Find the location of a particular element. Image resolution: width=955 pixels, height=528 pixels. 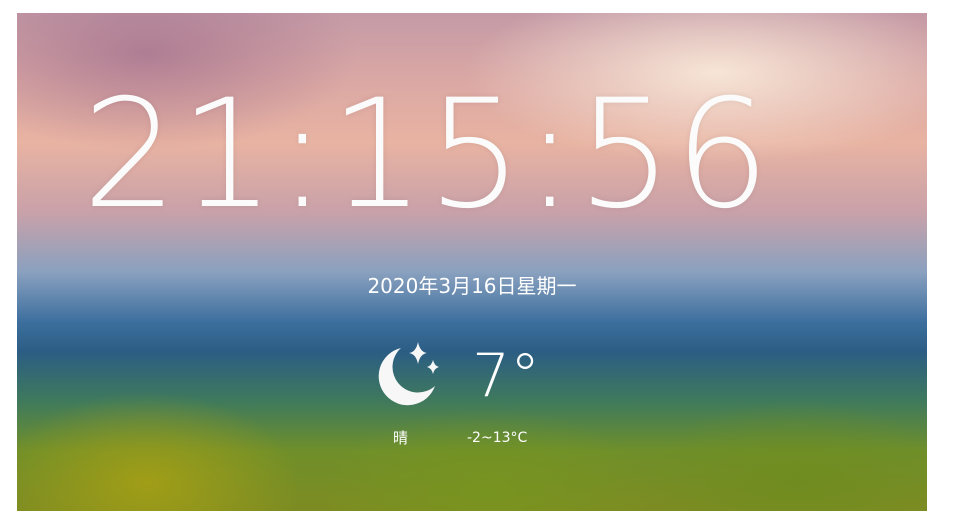

weather-condition: 晴 is located at coordinates (401, 438).